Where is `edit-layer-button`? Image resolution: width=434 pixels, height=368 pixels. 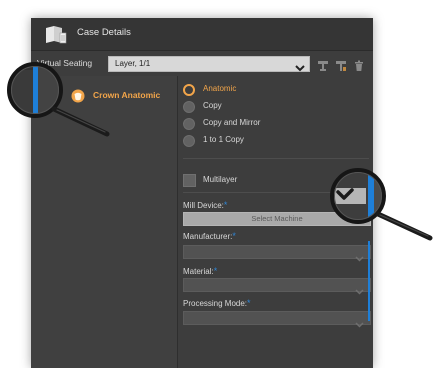 edit-layer-button is located at coordinates (341, 64).